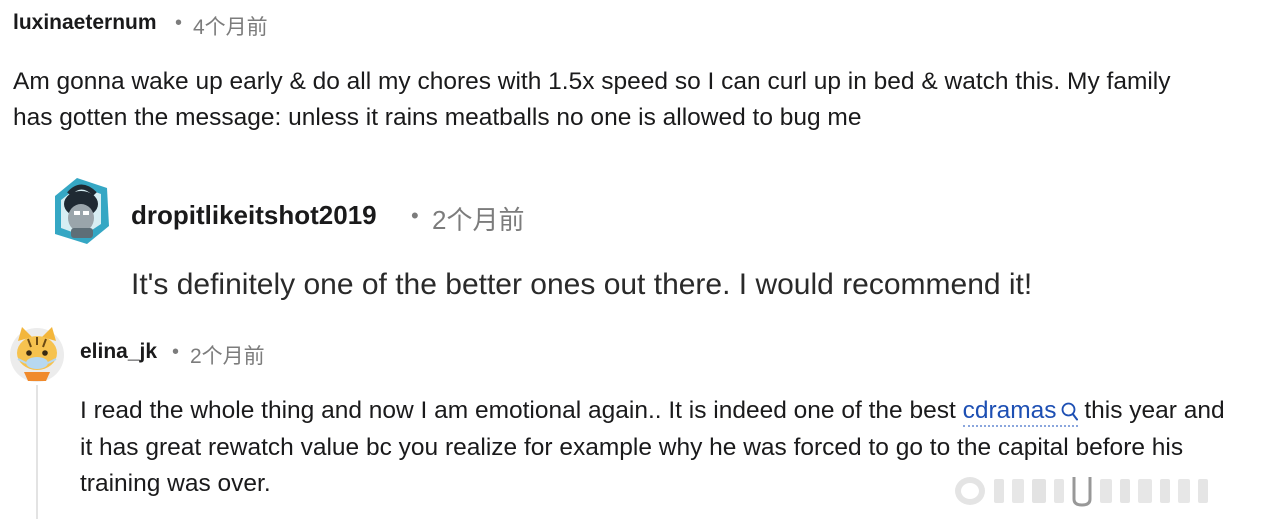  What do you see at coordinates (1151, 410) in the screenshot?
I see `body-text-segment: this year and` at bounding box center [1151, 410].